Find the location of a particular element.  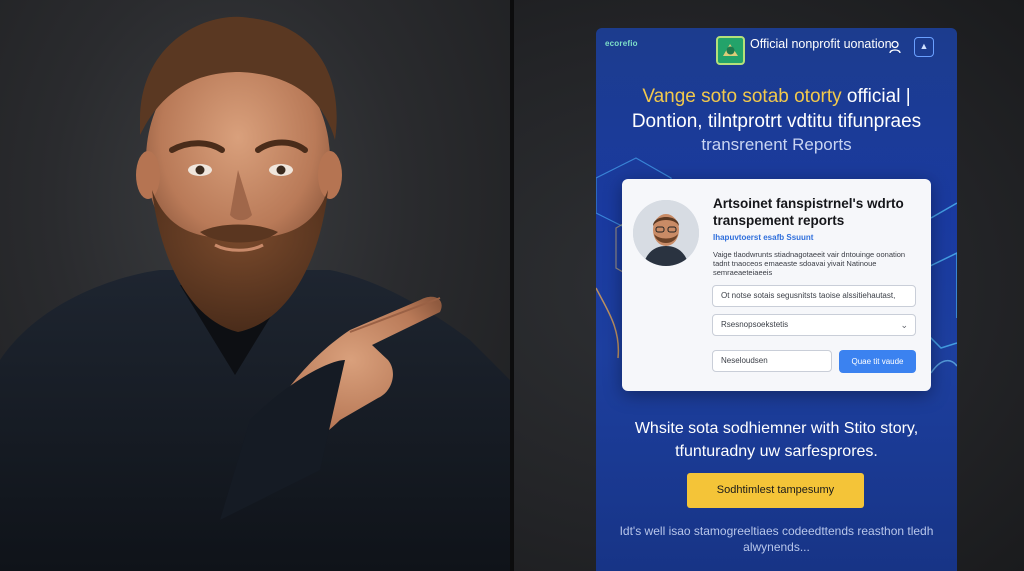

org-name: Official nonprofit uonation is located at coordinates (821, 44).